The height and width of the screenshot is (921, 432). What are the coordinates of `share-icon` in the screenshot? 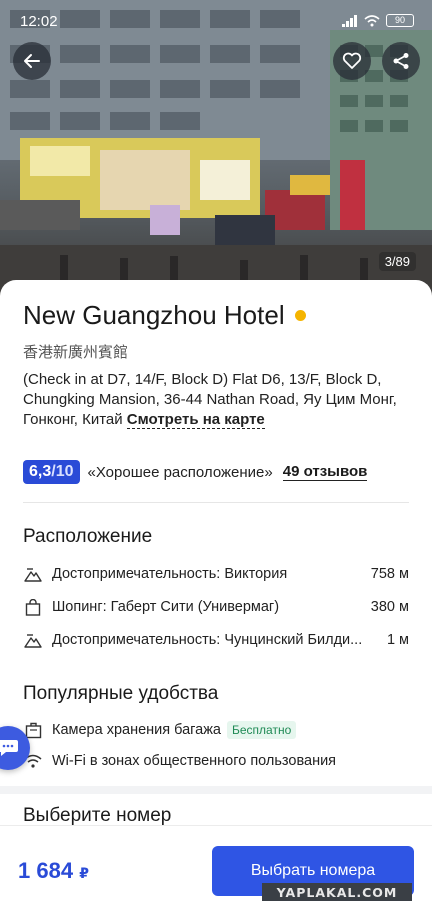 It's located at (401, 61).